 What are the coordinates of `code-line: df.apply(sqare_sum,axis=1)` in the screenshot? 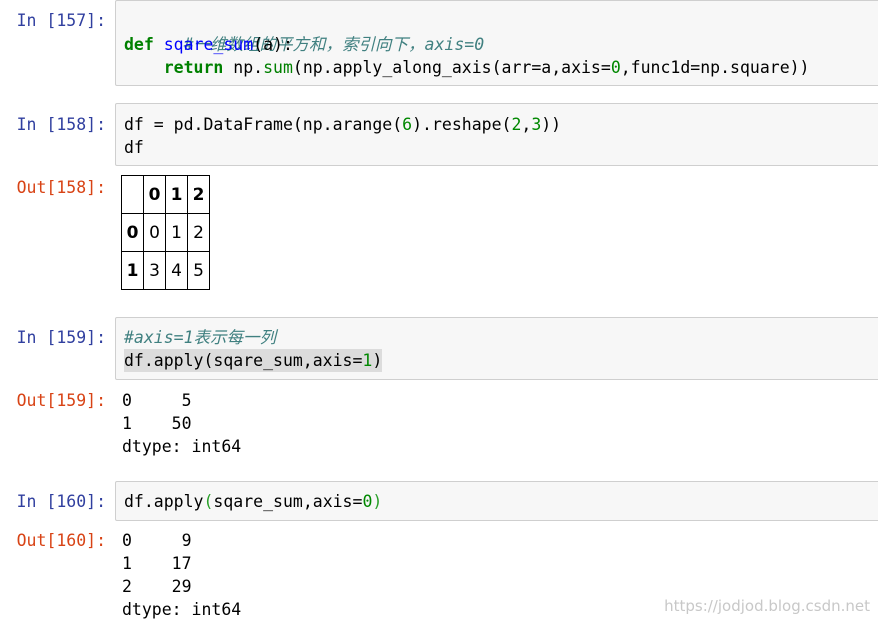 It's located at (253, 360).